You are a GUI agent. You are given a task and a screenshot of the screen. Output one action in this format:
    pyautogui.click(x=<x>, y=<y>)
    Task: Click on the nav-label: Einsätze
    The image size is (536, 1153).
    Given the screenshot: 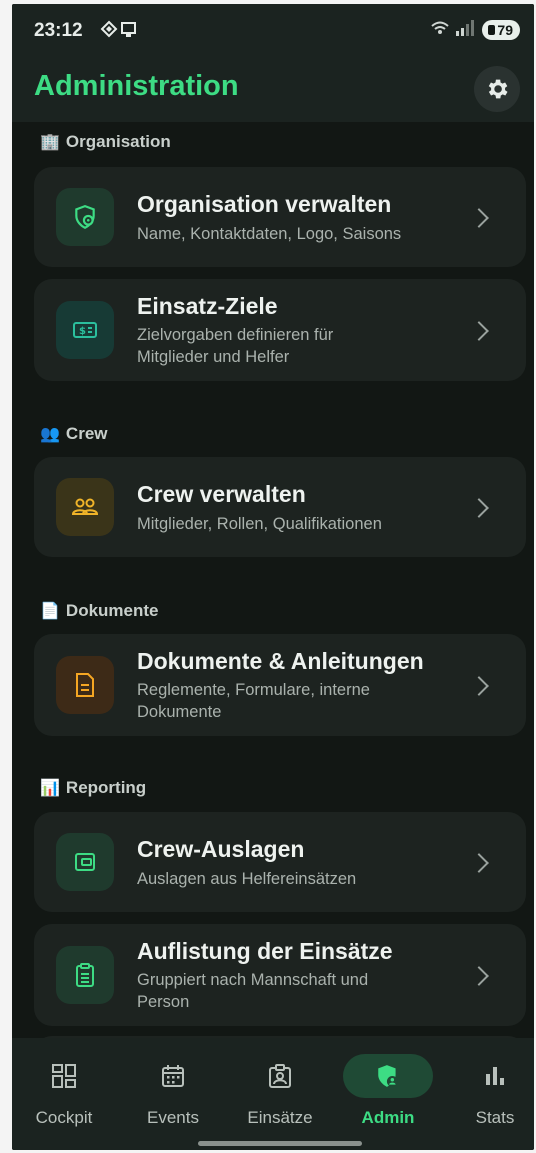 What is the action you would take?
    pyautogui.click(x=280, y=1117)
    